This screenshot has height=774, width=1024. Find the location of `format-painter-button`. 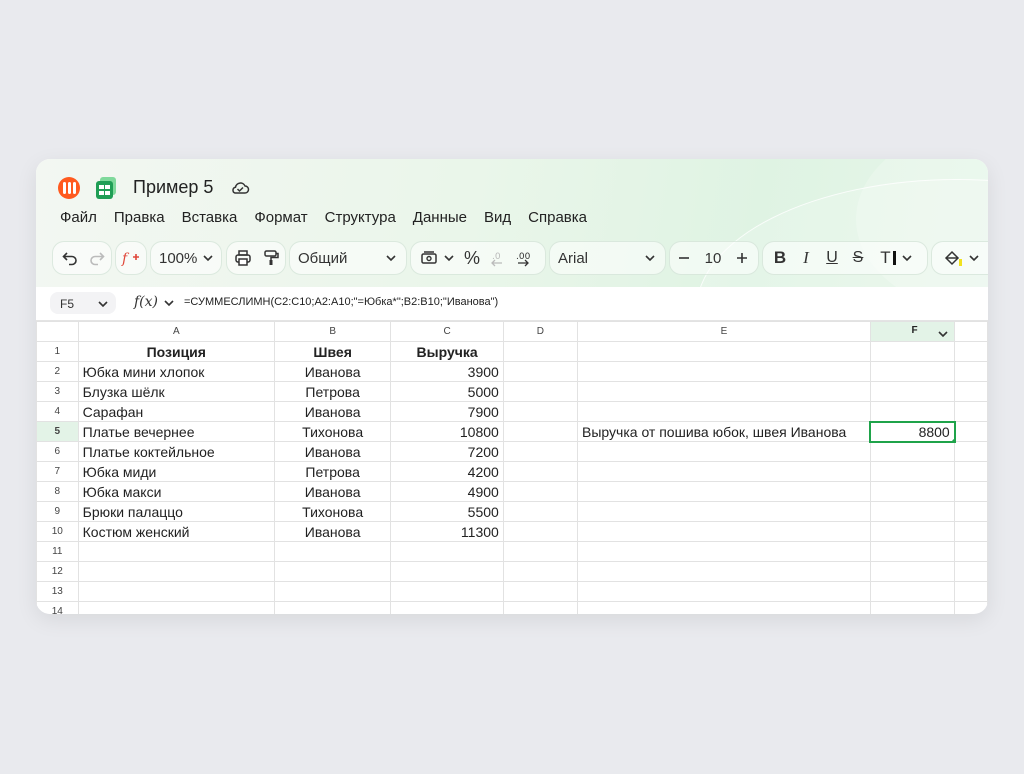

format-painter-button is located at coordinates (271, 258).